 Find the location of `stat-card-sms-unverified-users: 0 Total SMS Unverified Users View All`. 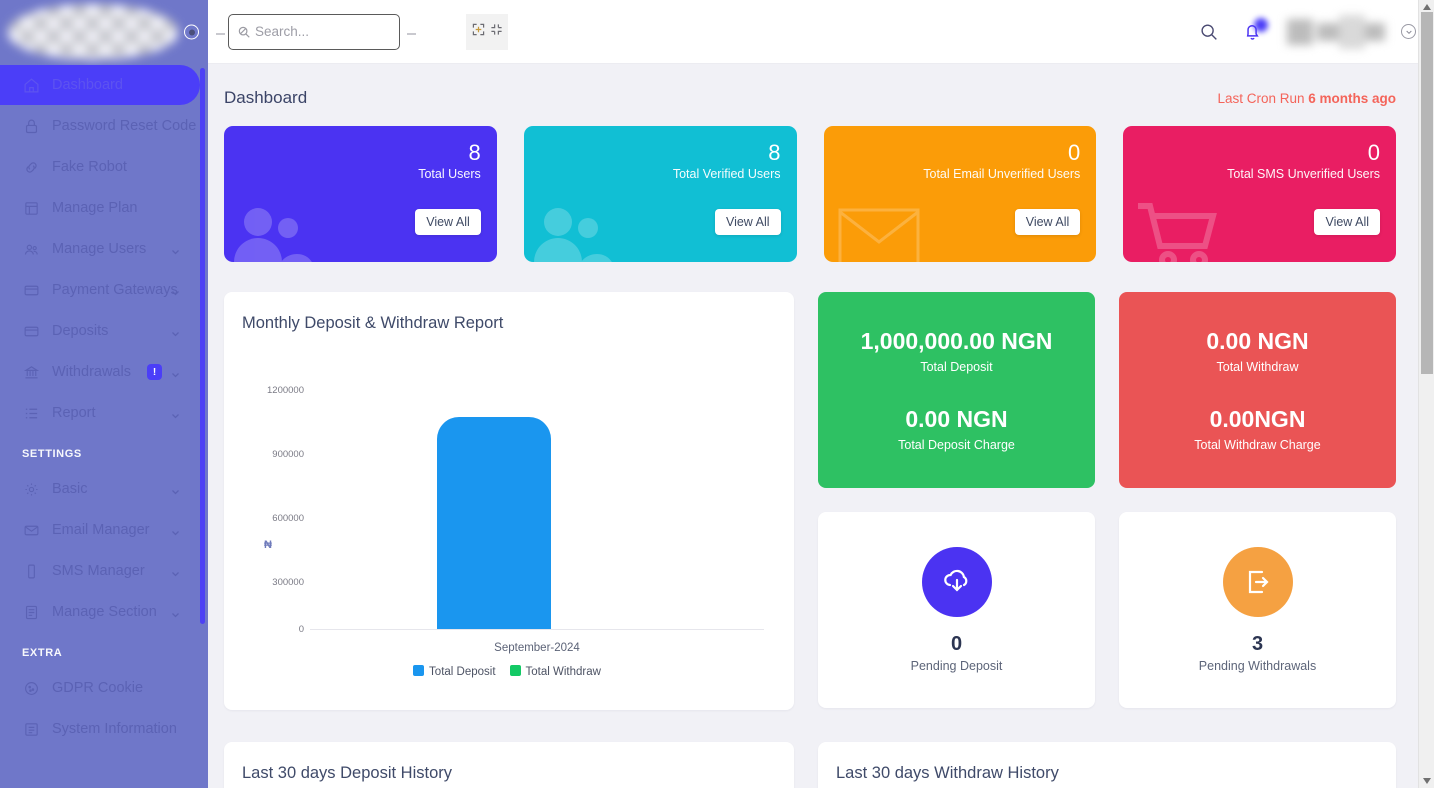

stat-card-sms-unverified-users: 0 Total SMS Unverified Users View All is located at coordinates (1259, 194).